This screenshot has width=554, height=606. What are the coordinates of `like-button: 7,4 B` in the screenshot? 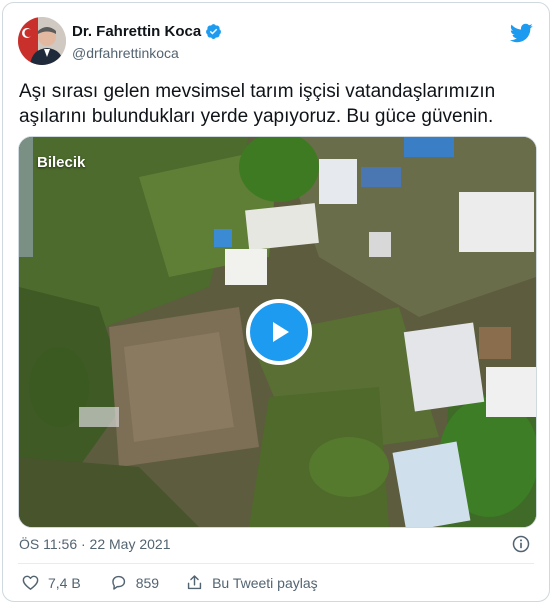 It's located at (51, 582).